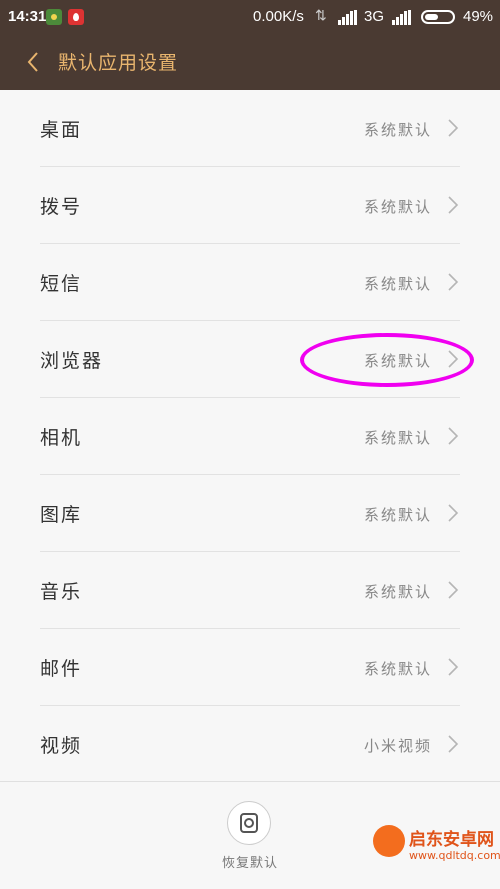 The width and height of the screenshot is (500, 889). I want to click on list-item-label: 音乐, so click(61, 592).